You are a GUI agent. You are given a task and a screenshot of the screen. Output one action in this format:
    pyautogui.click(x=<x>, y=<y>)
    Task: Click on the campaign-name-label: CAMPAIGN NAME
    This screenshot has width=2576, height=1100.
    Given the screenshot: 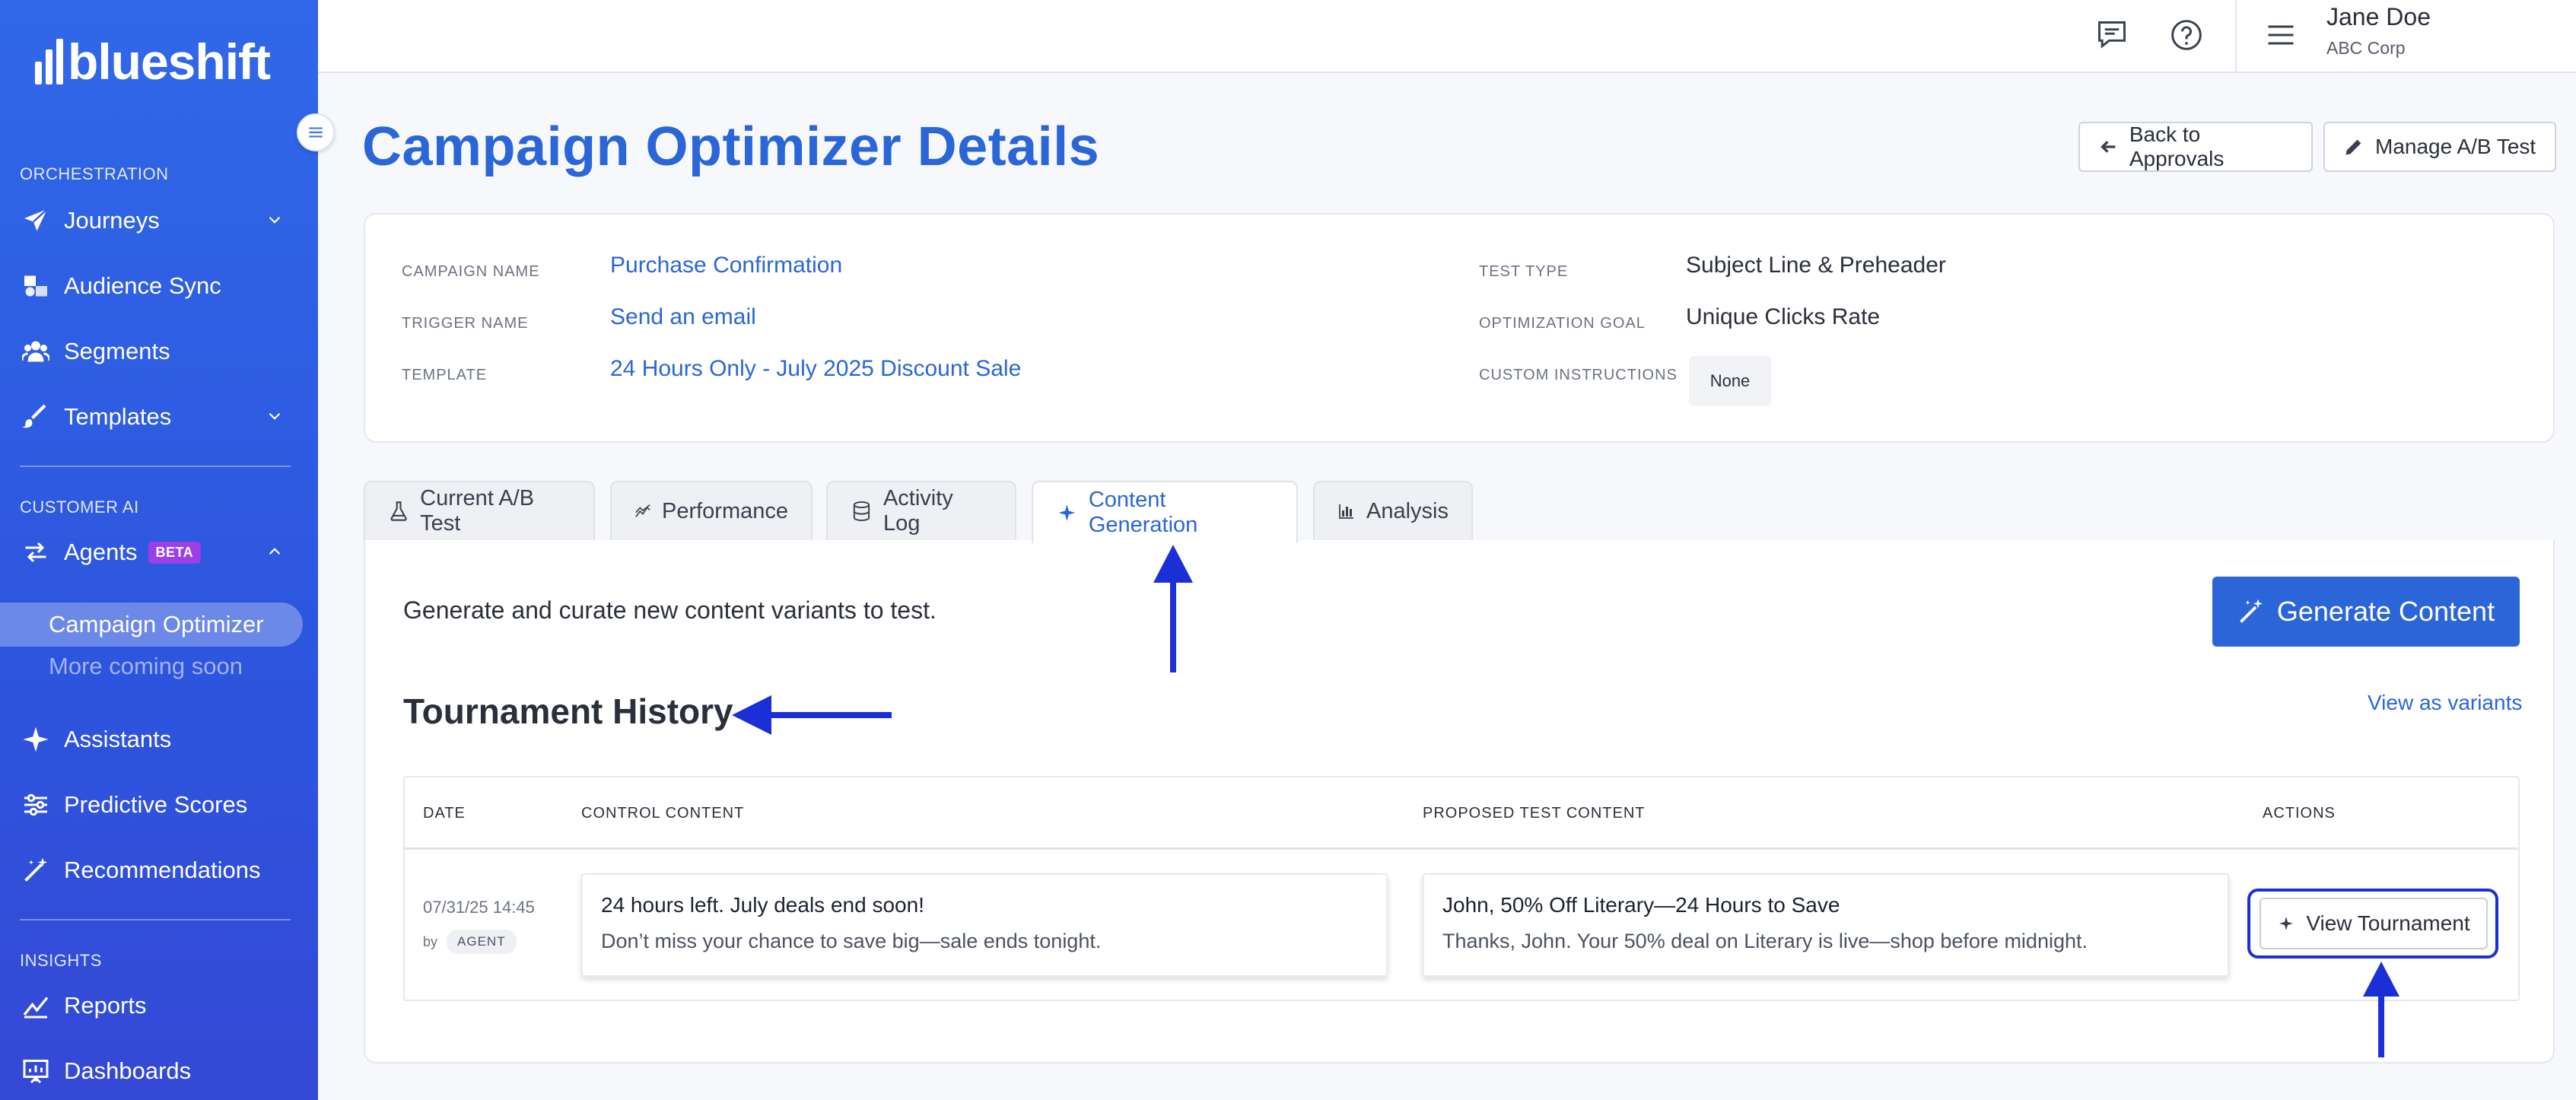 What is the action you would take?
    pyautogui.click(x=471, y=271)
    